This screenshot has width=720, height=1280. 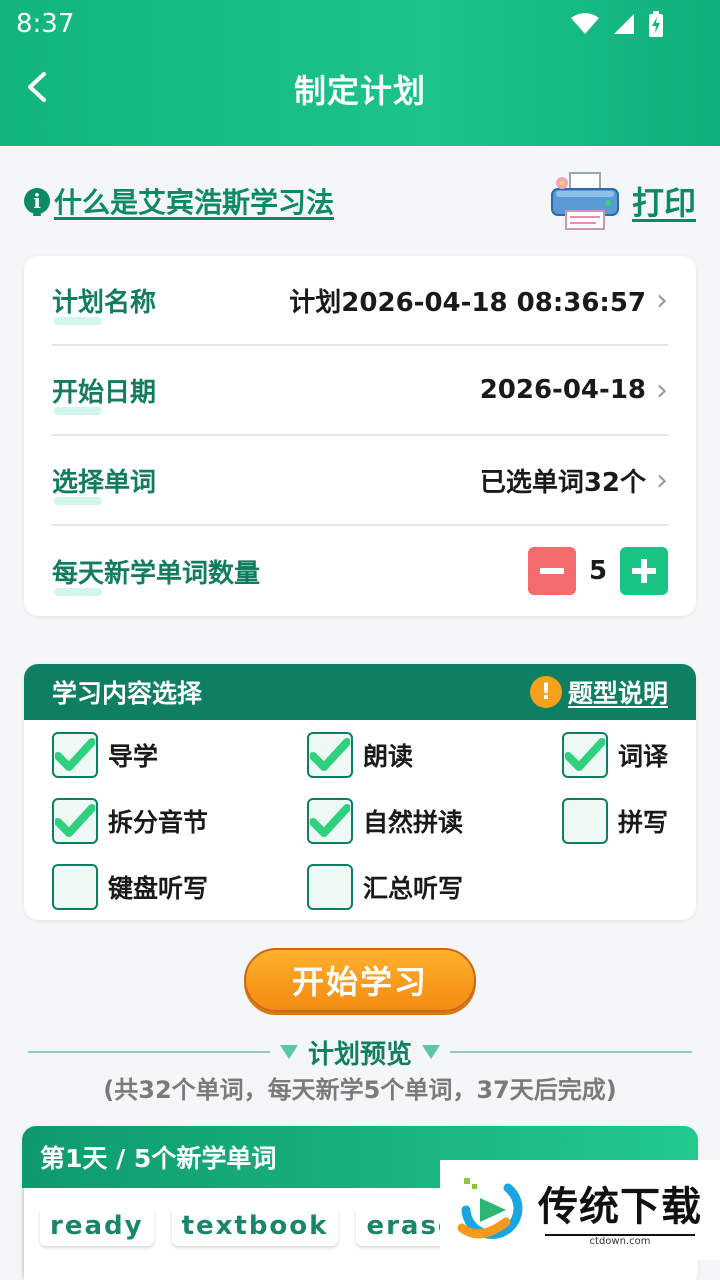 I want to click on warning-icon: !, so click(x=545, y=692).